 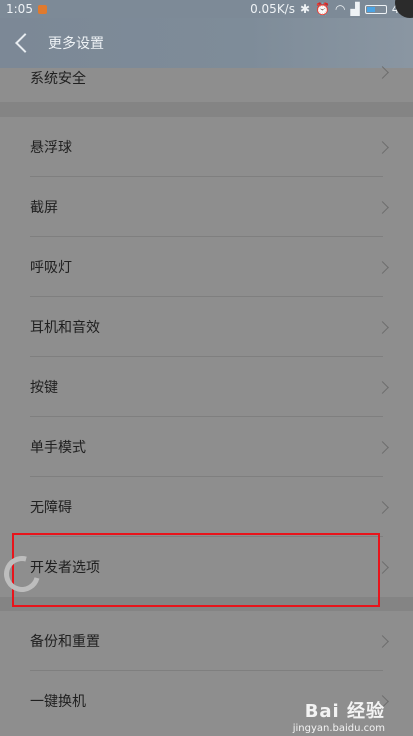 I want to click on menu-item-backup-reset: 备份和重置, so click(x=206, y=641).